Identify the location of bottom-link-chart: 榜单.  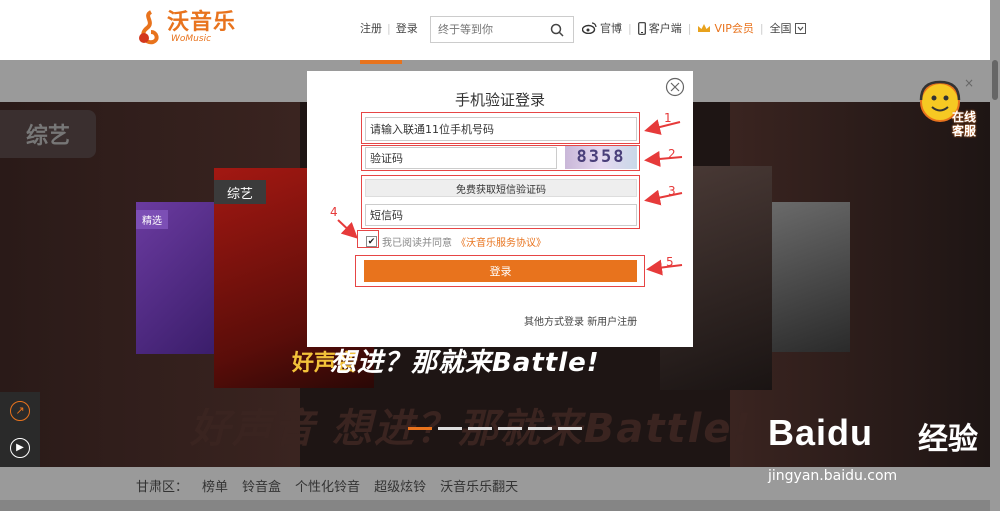
(215, 485).